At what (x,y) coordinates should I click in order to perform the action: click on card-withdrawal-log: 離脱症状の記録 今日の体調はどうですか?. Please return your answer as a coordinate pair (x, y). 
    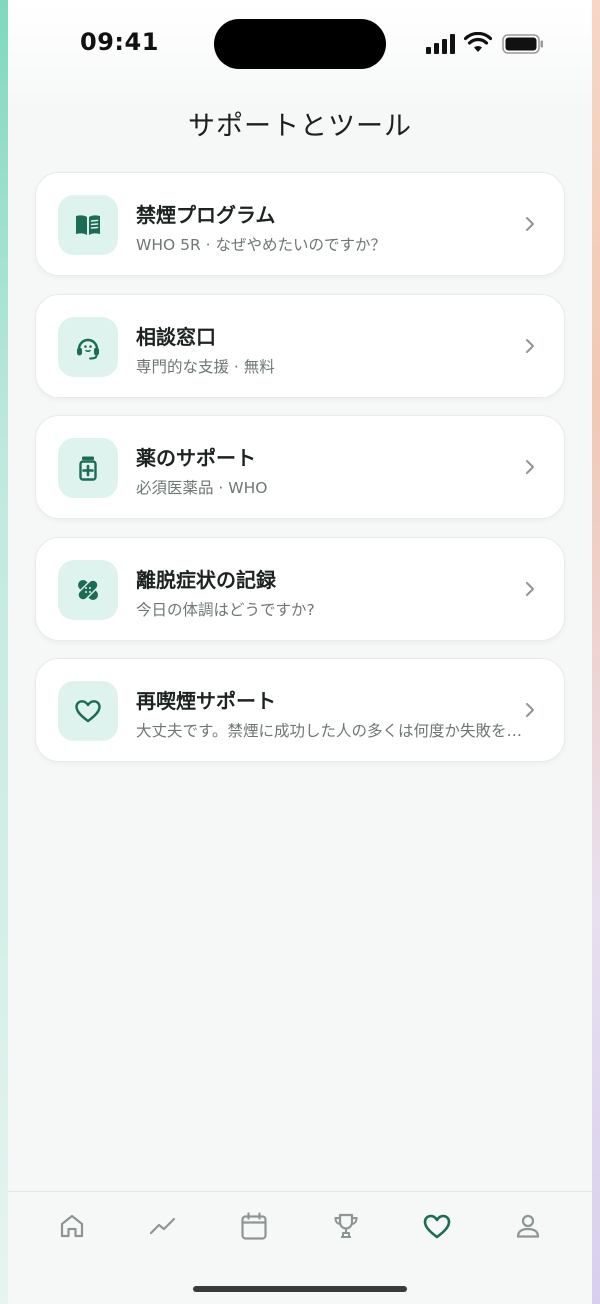
    Looking at the image, I should click on (300, 588).